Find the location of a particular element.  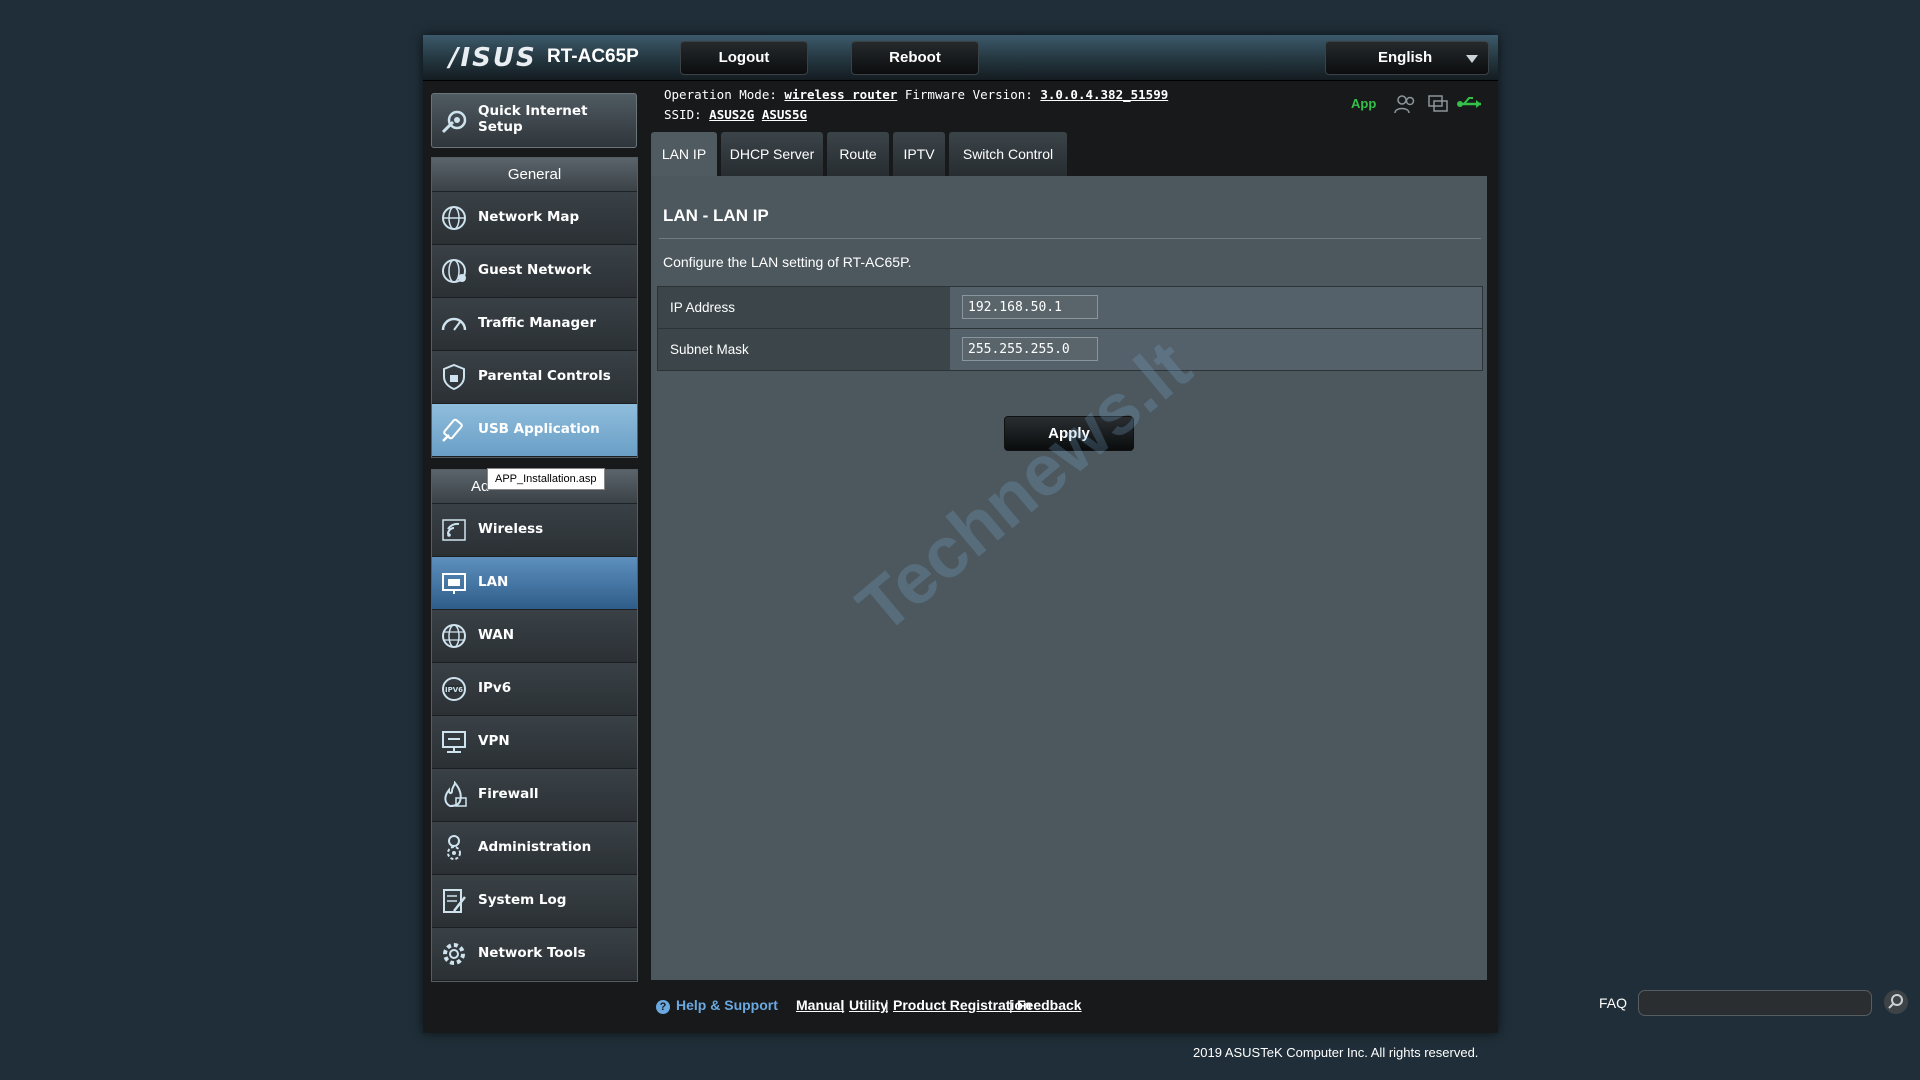

help-support-label: Help & Support is located at coordinates (727, 1005).